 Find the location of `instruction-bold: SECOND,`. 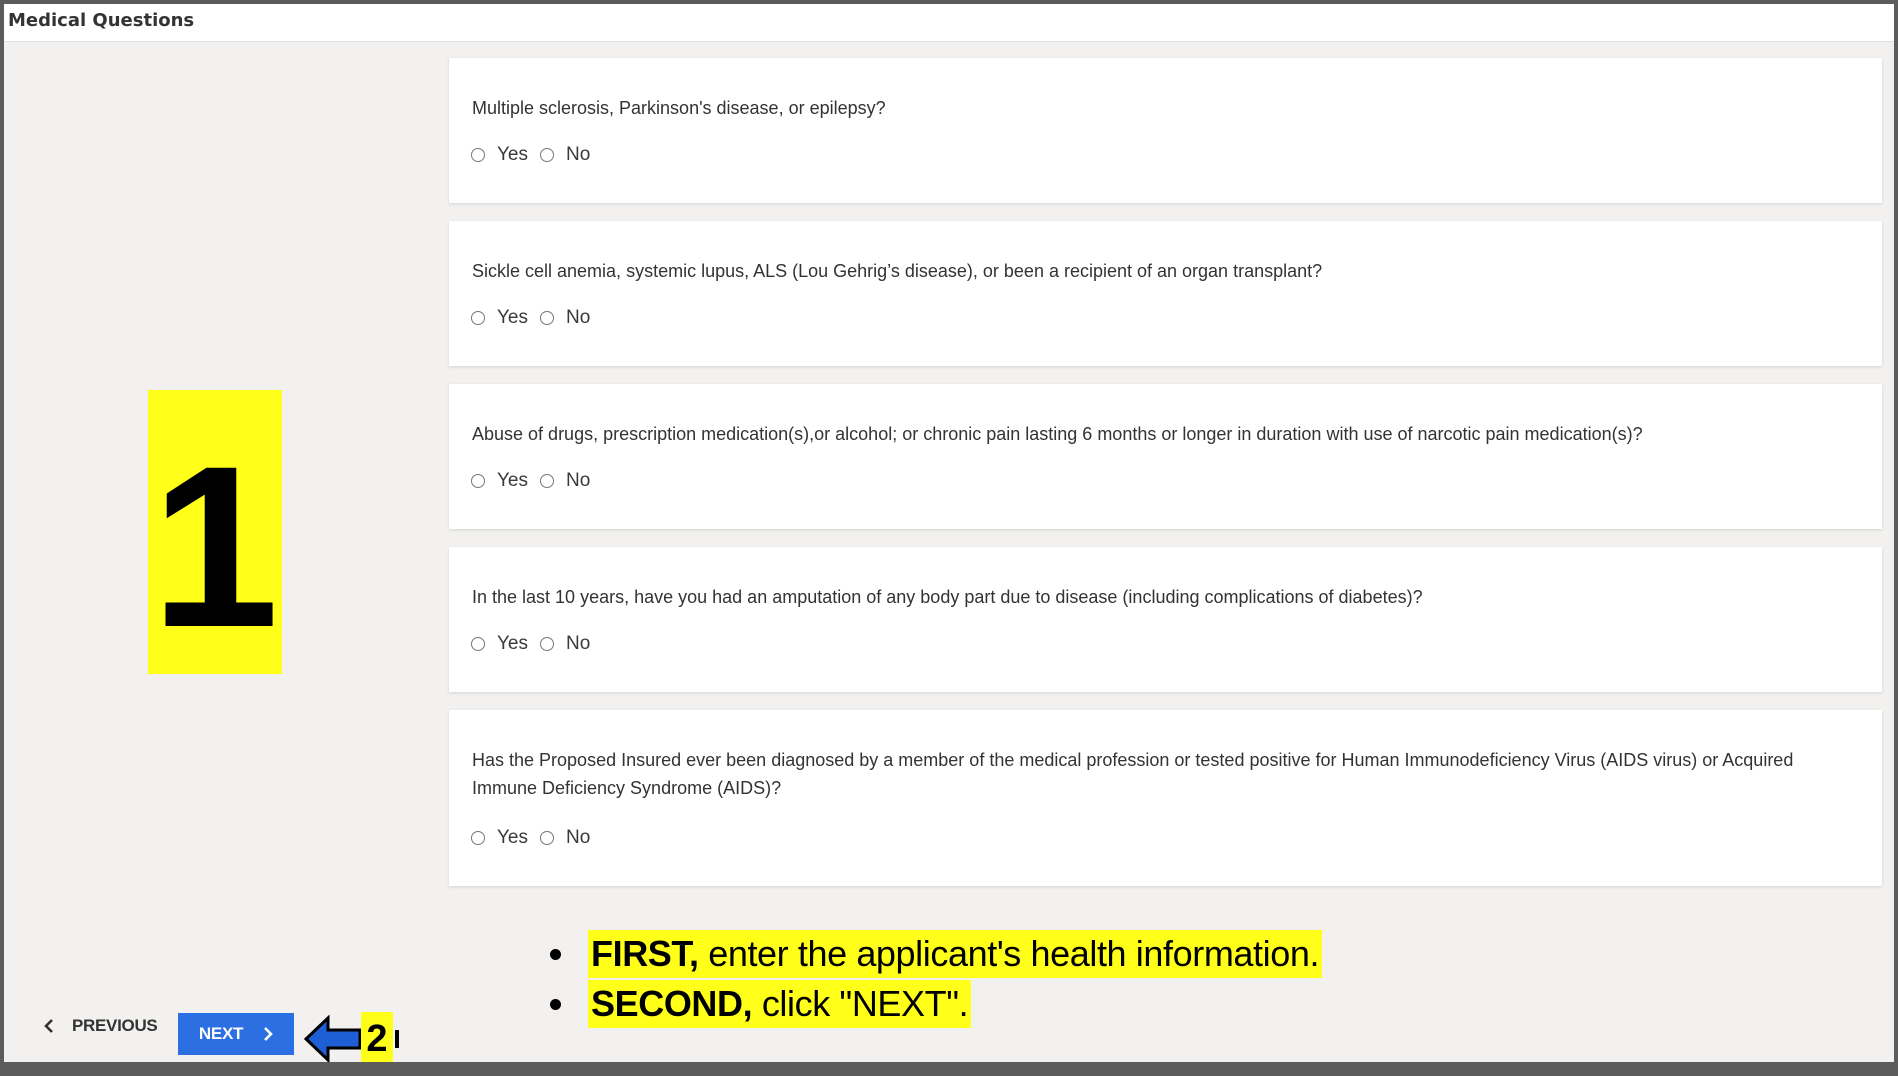

instruction-bold: SECOND, is located at coordinates (672, 1003).